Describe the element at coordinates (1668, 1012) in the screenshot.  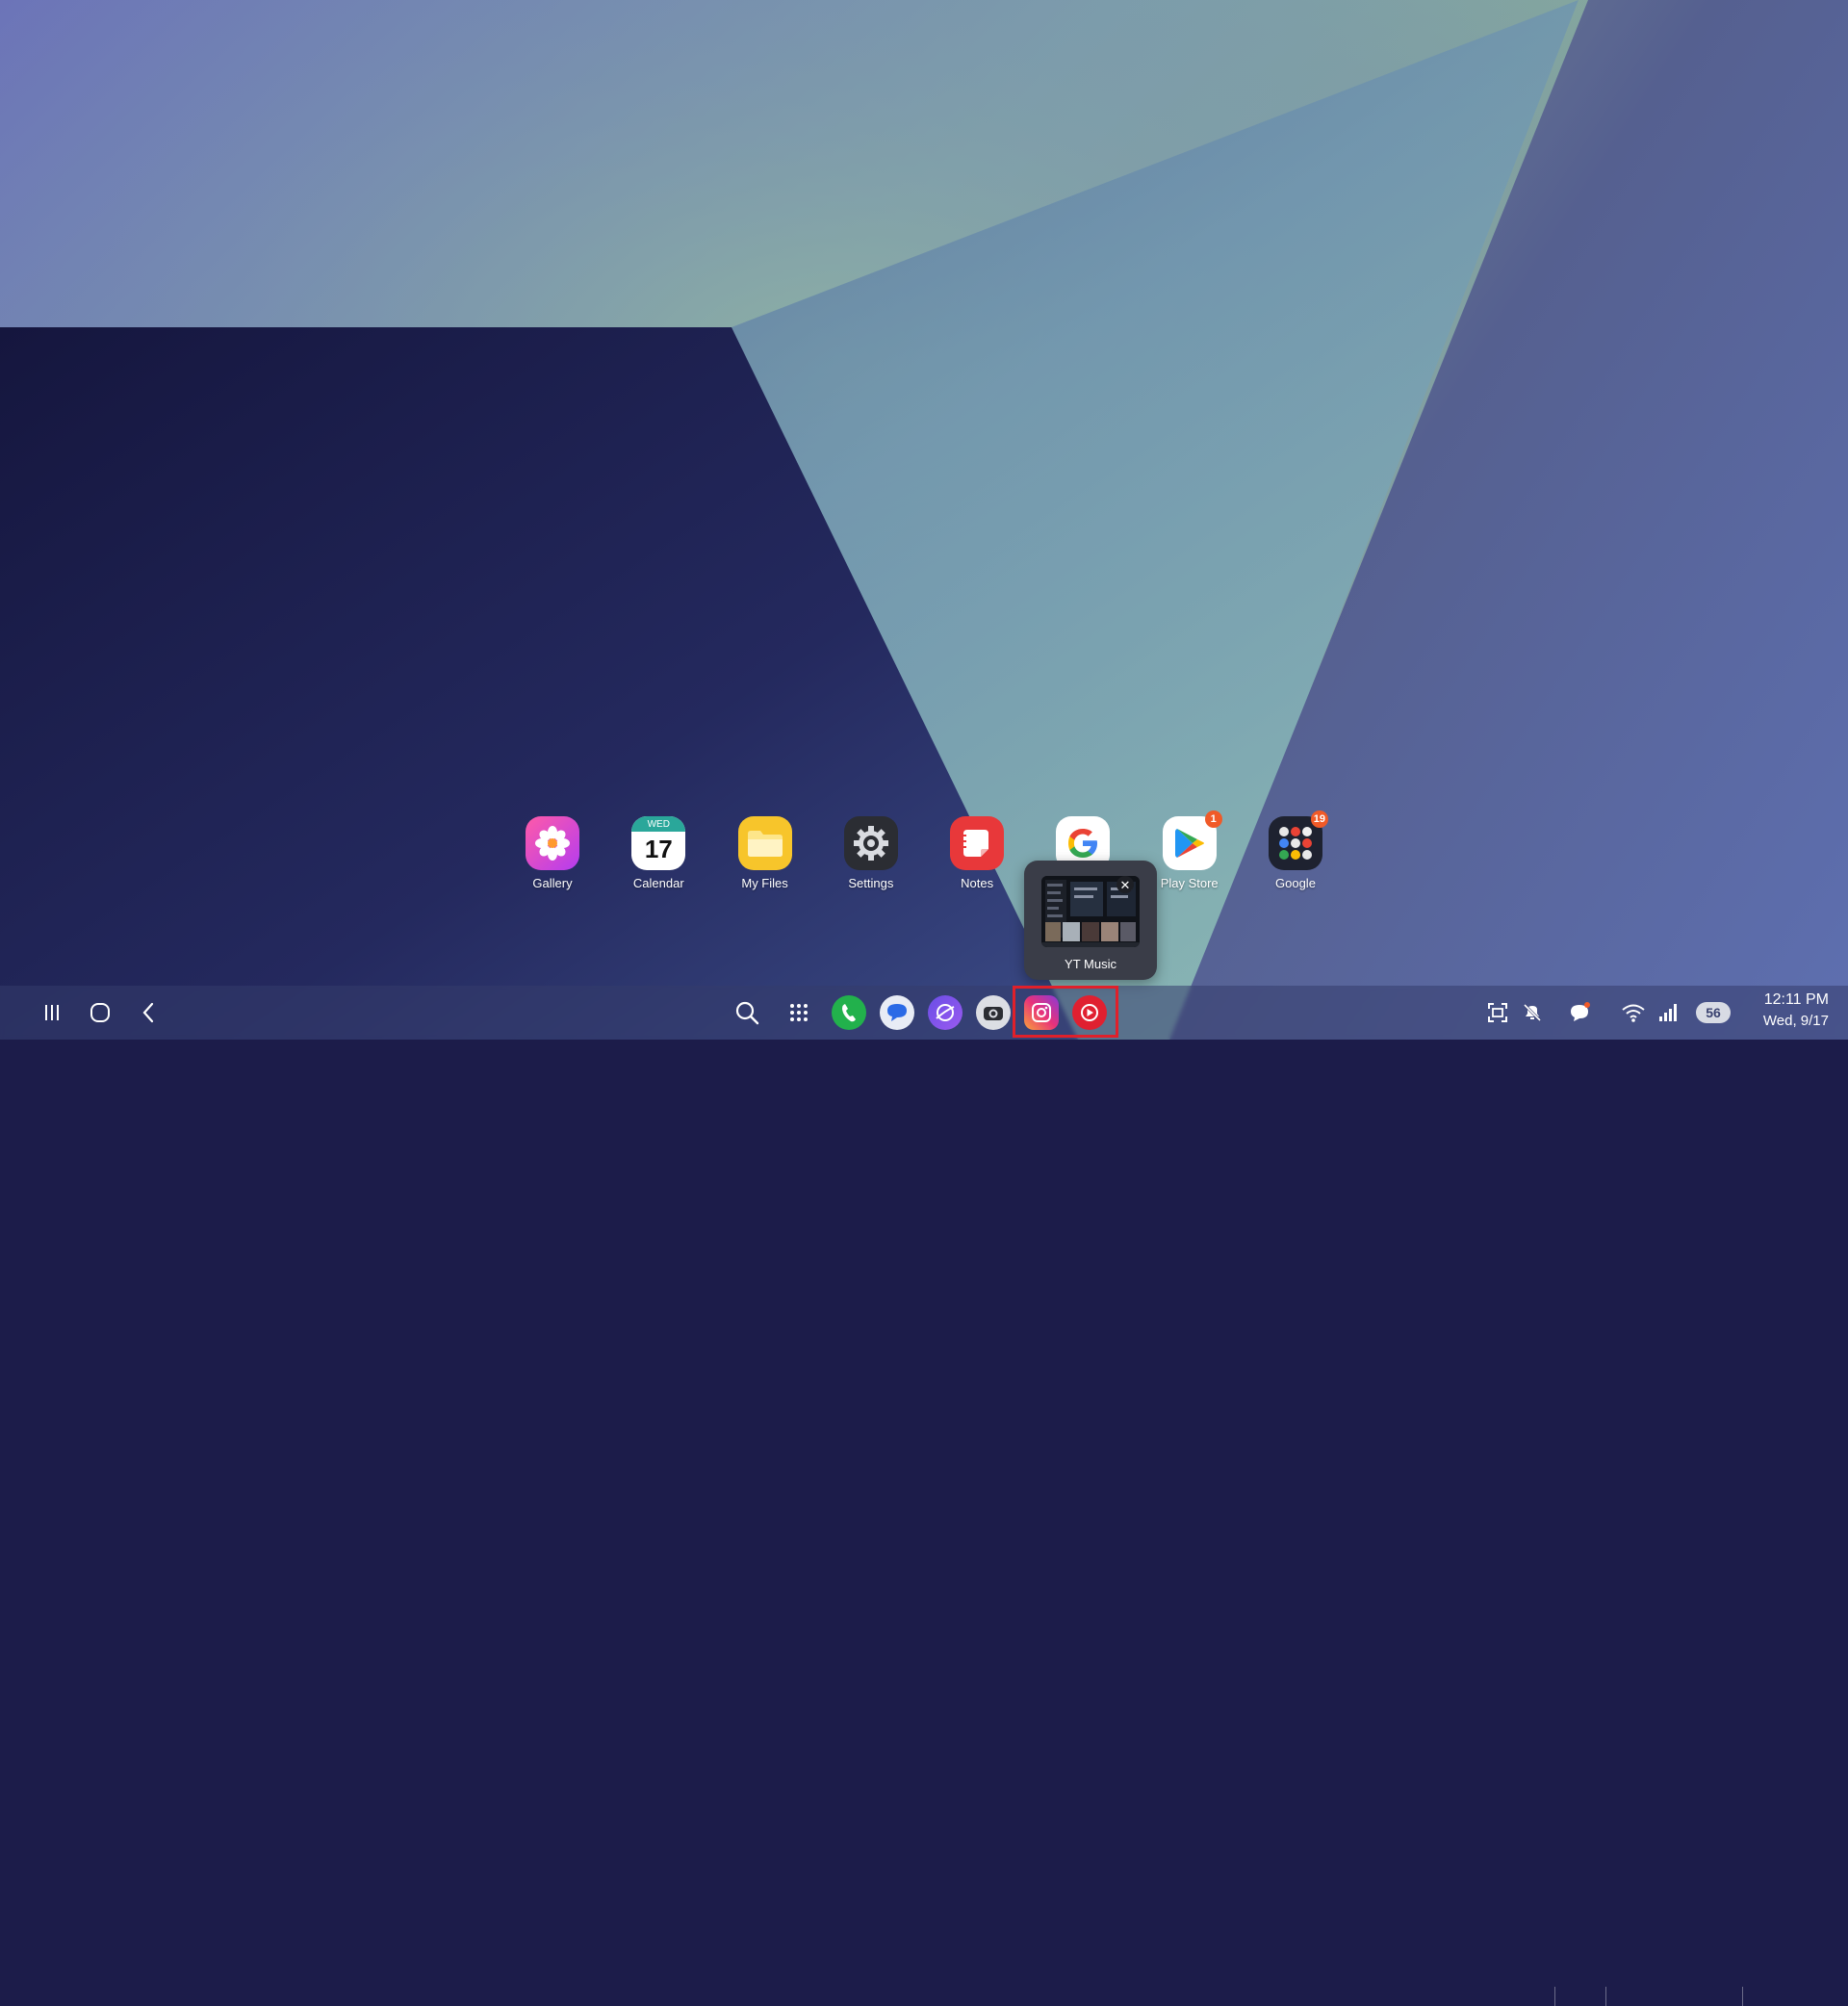
I see `signal-icon` at that location.